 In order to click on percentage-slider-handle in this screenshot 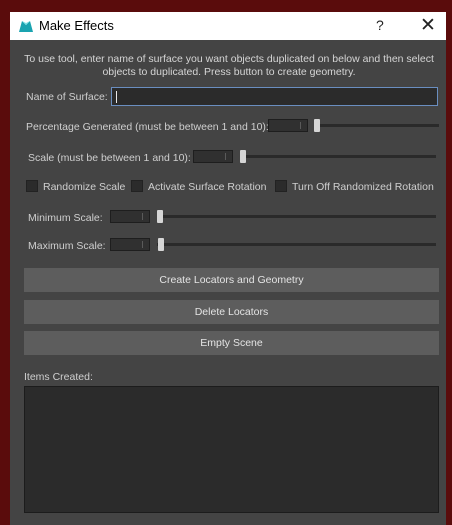, I will do `click(317, 125)`.